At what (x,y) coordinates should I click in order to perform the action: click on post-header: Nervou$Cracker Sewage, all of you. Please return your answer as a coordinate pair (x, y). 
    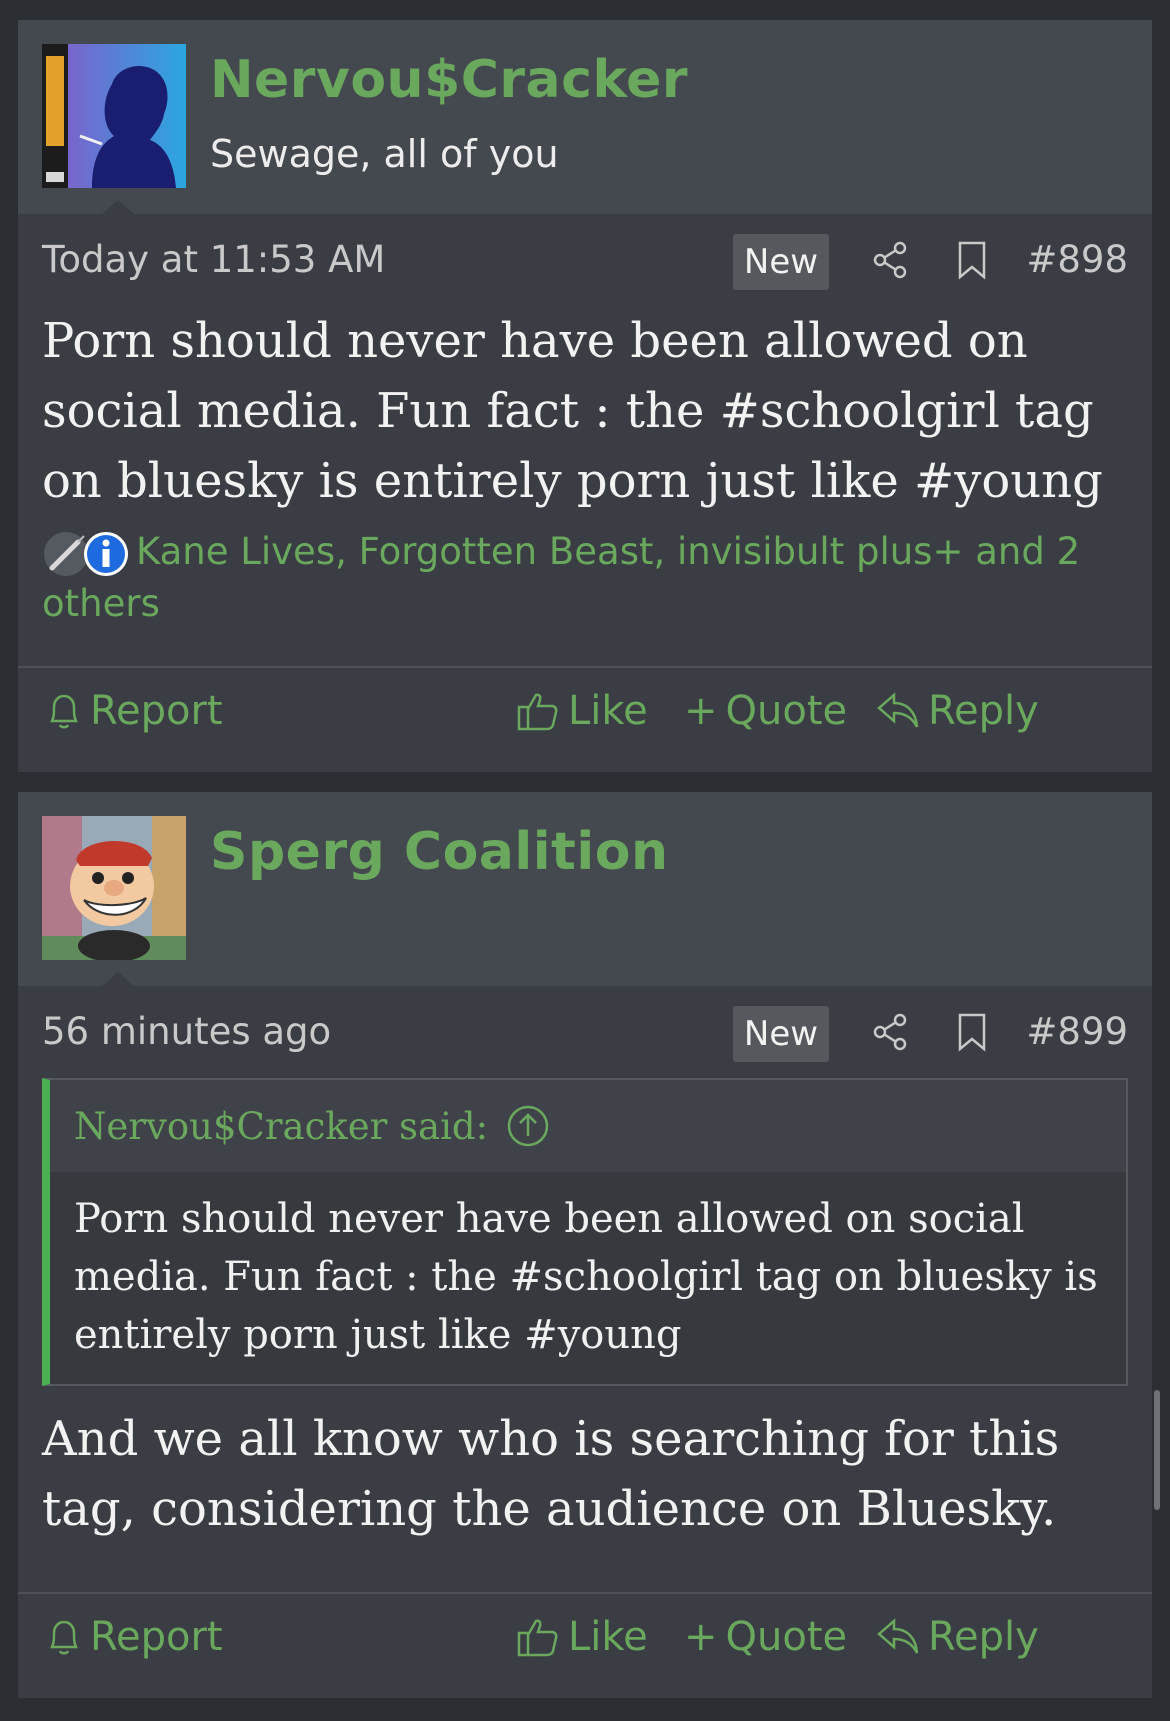
    Looking at the image, I should click on (585, 117).